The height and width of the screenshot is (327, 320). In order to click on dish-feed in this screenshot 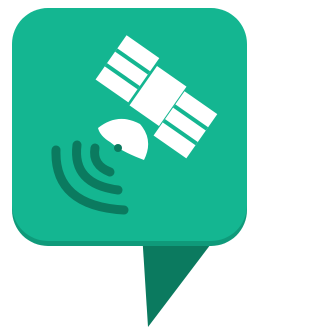, I will do `click(118, 148)`.